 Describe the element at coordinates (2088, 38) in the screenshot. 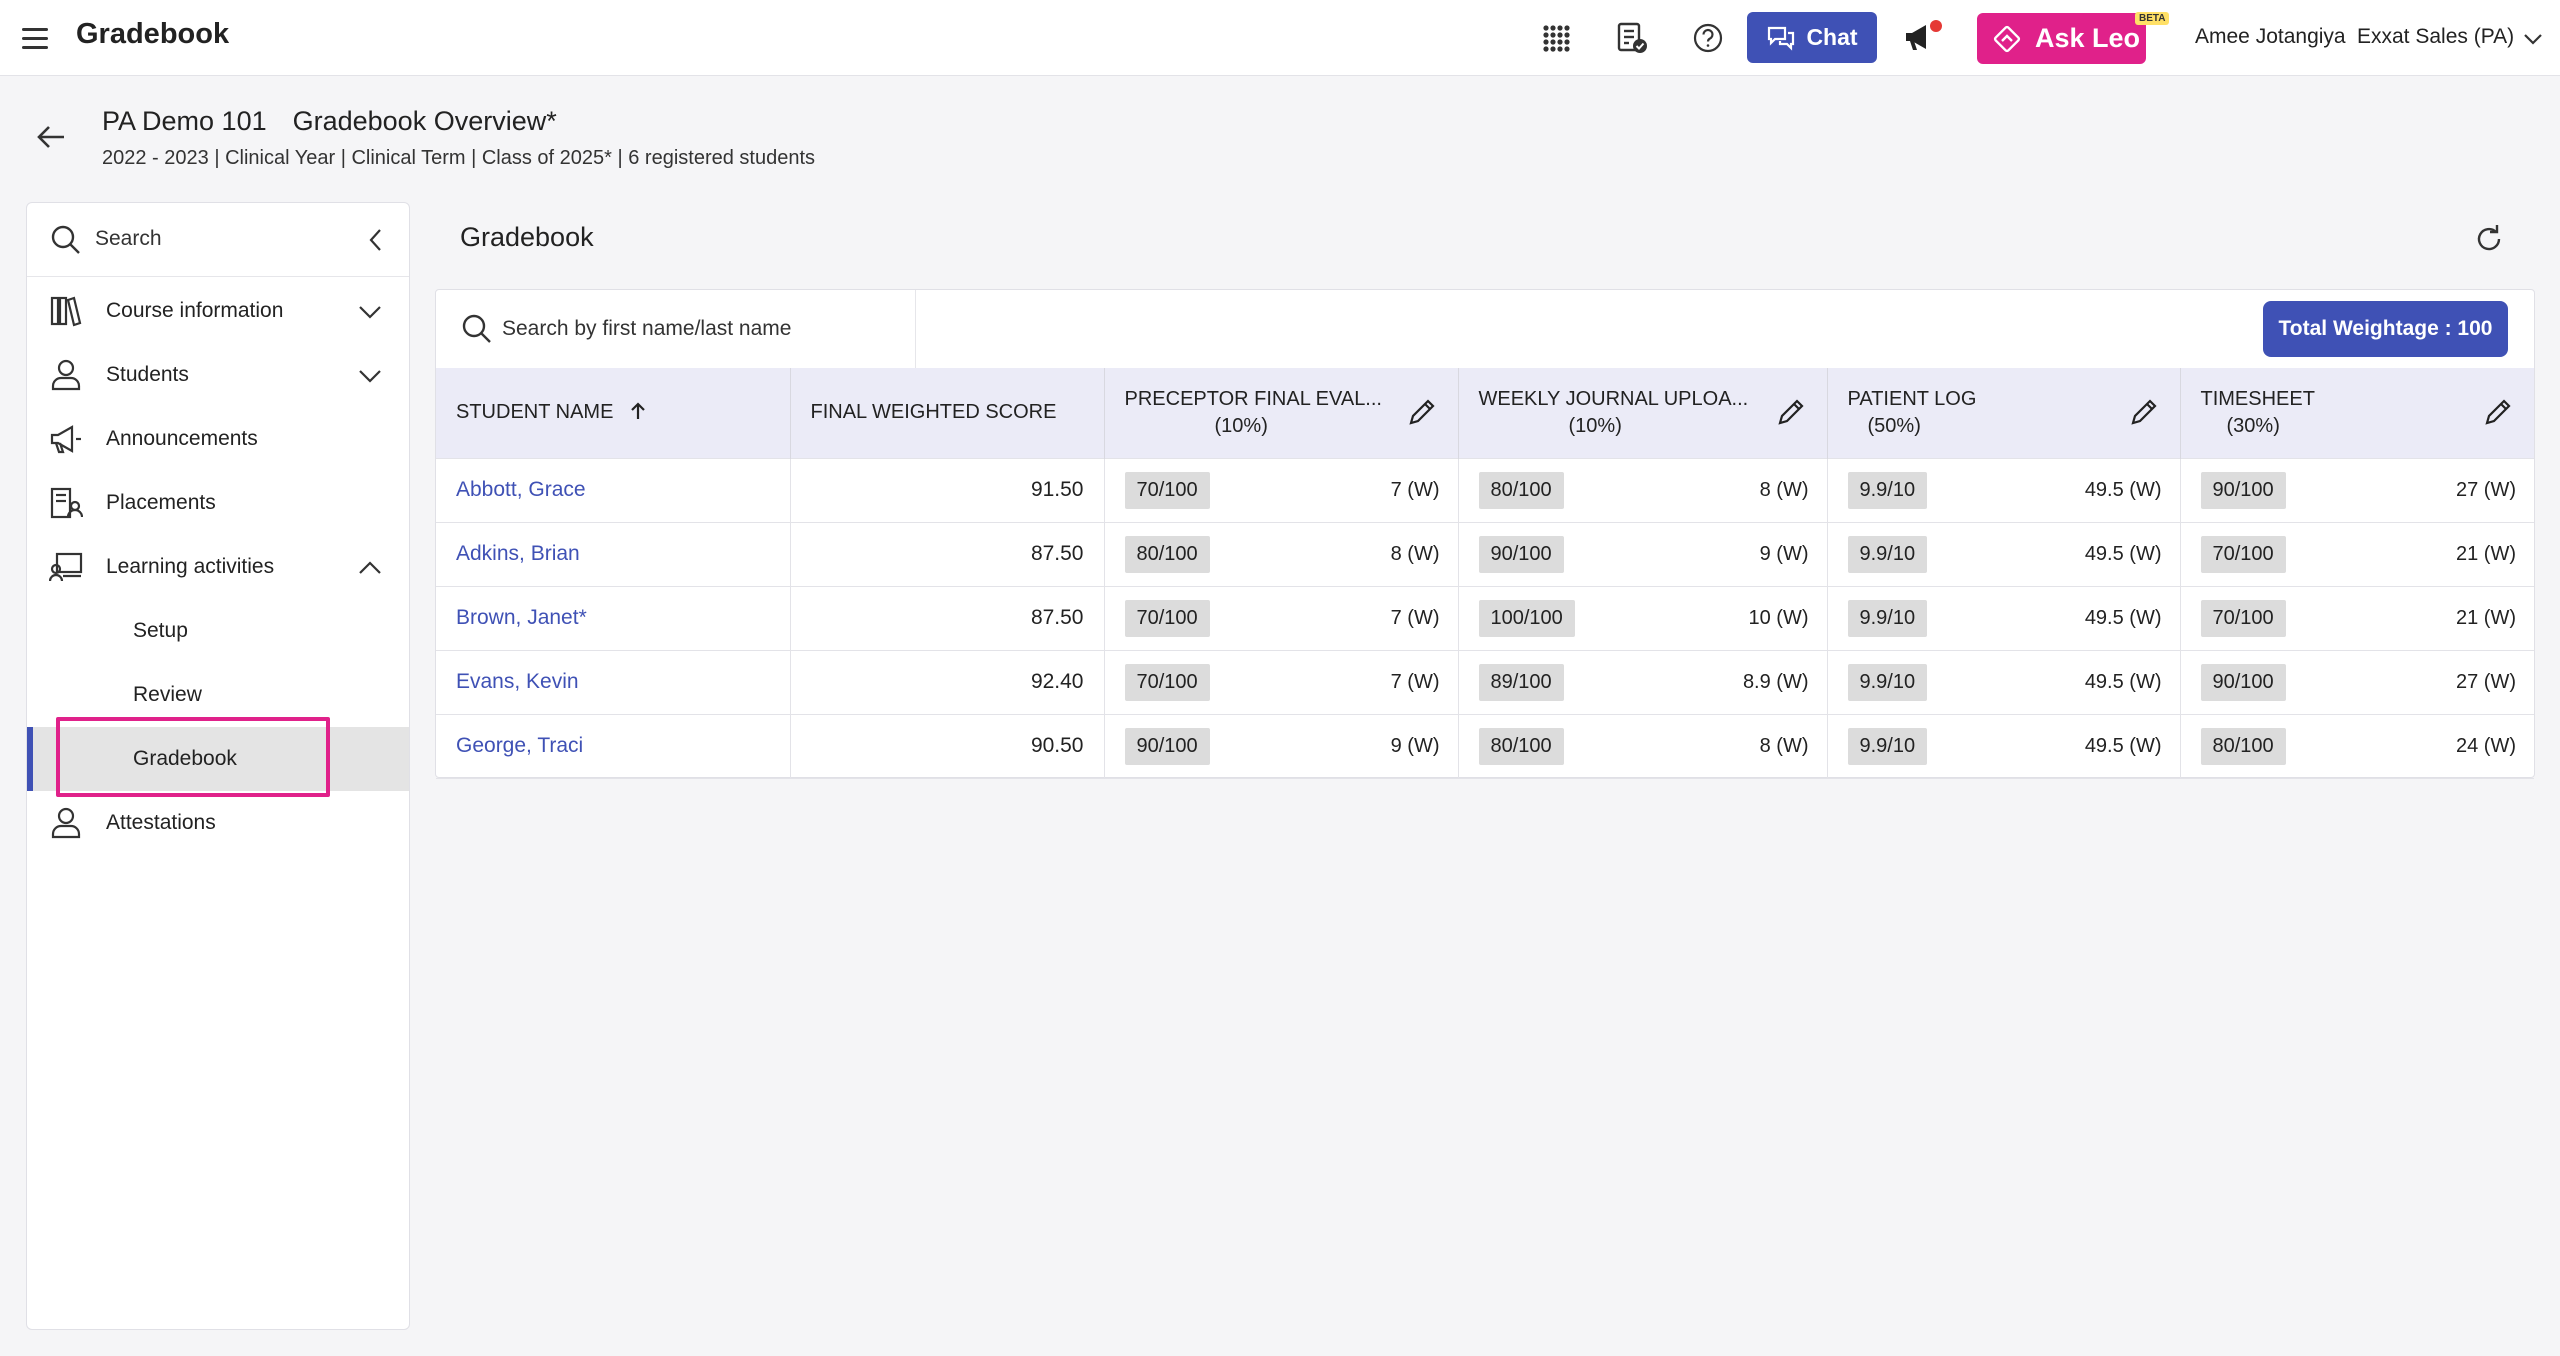

I see `ask-leo-label: Ask Leo` at that location.